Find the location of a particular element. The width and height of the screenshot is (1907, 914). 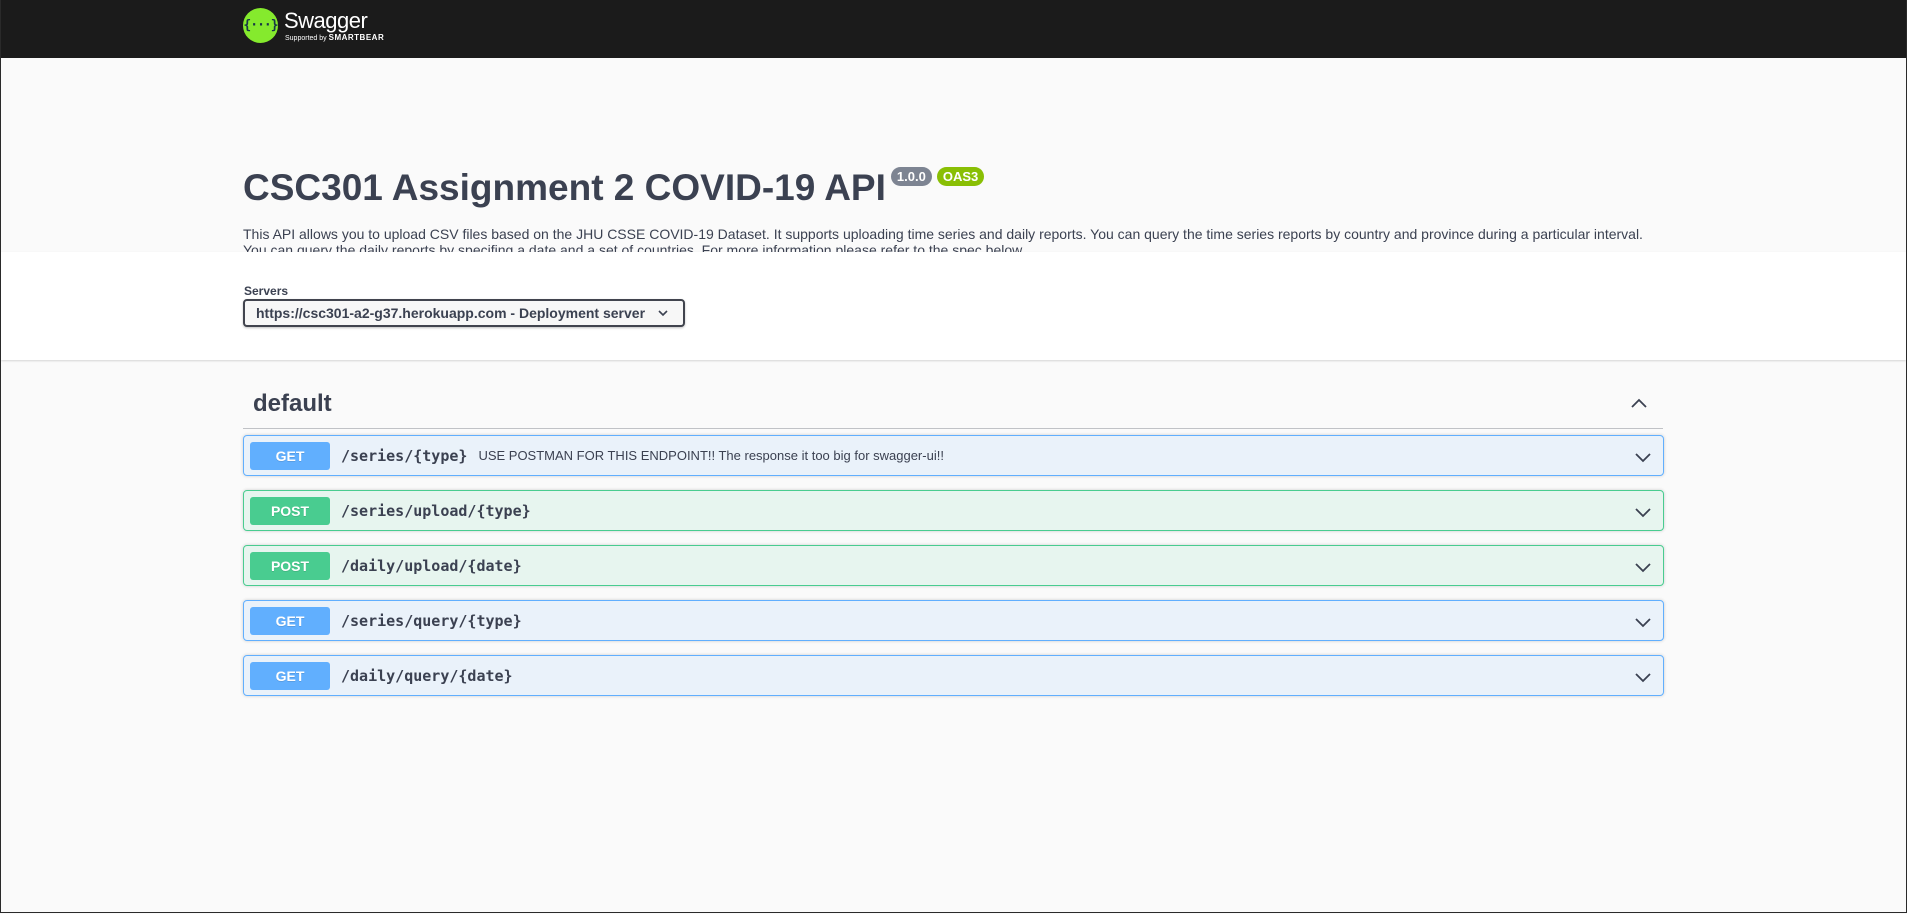

chevron-up-icon is located at coordinates (1639, 404).